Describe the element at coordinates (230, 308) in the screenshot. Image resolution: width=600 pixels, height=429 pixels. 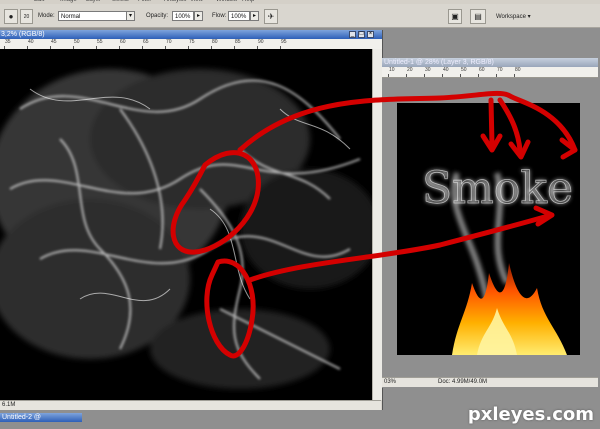
I see `annotation-loop-lower` at that location.